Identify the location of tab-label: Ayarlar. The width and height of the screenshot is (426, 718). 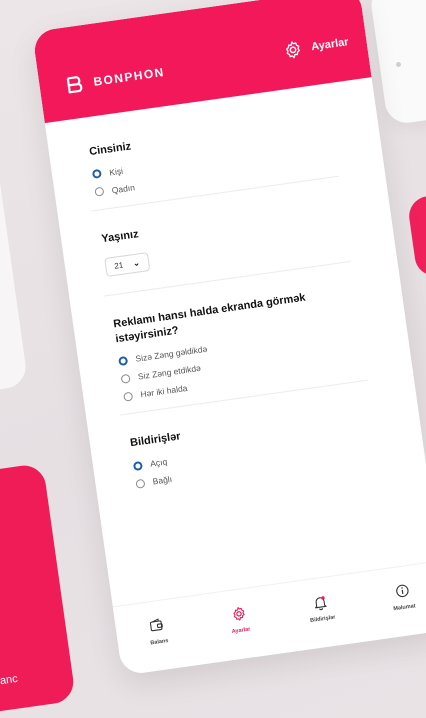
(241, 631).